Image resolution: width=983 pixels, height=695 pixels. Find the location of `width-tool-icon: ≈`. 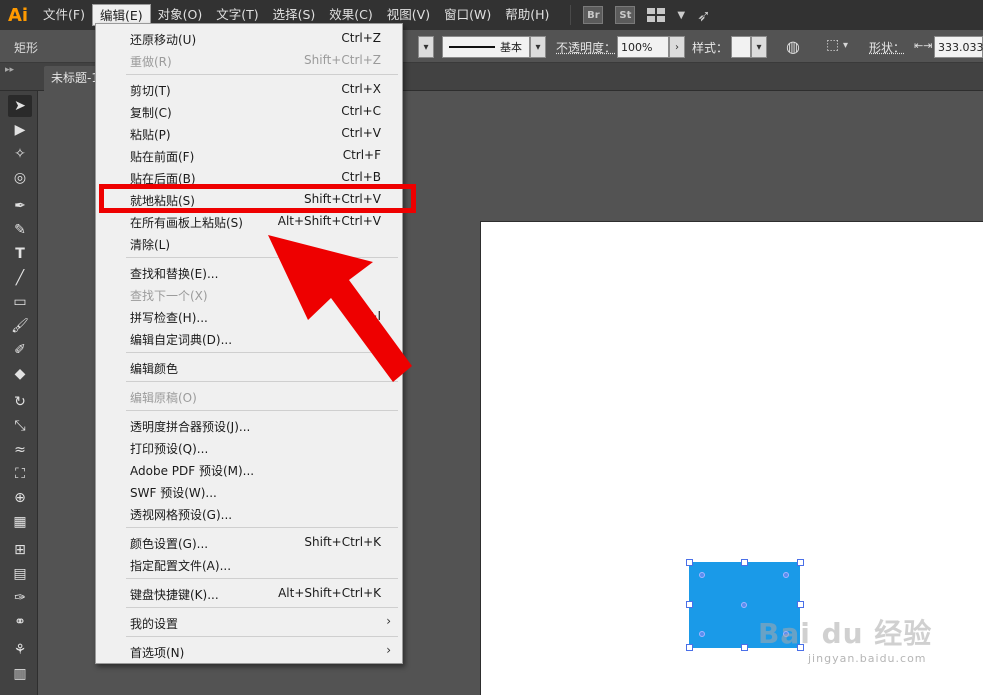

width-tool-icon: ≈ is located at coordinates (20, 450).